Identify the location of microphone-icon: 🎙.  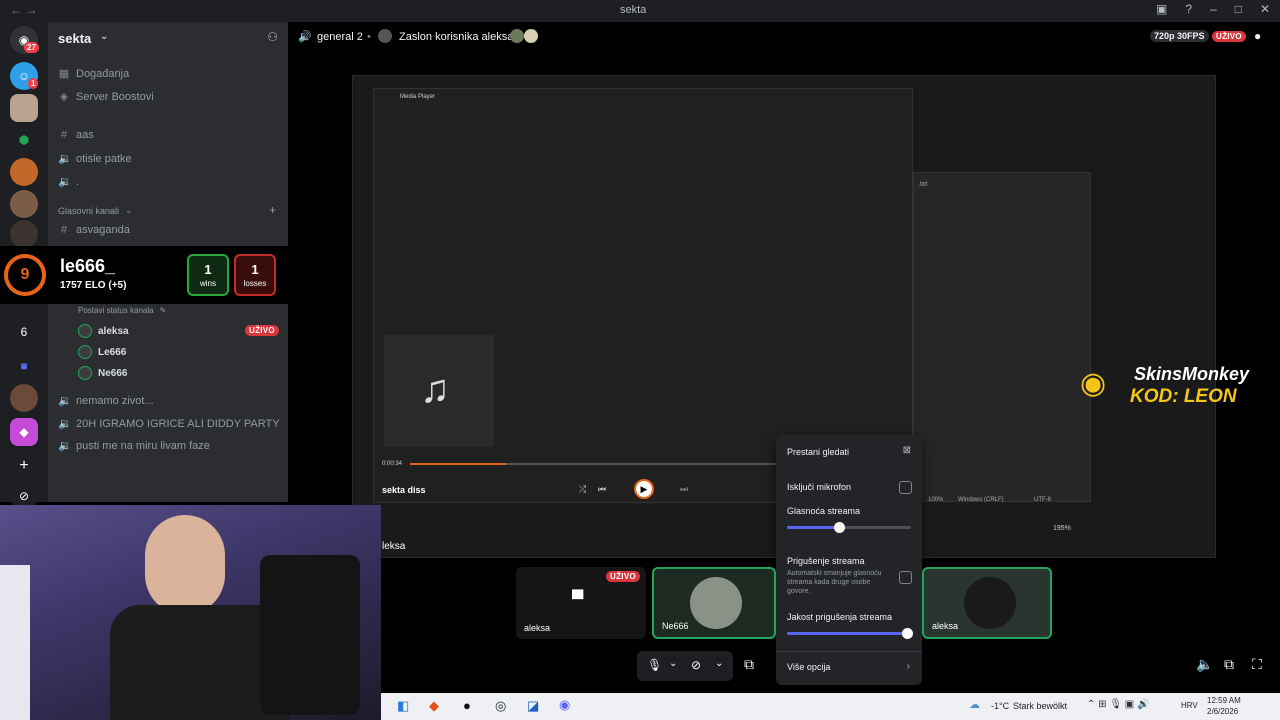
(654, 665).